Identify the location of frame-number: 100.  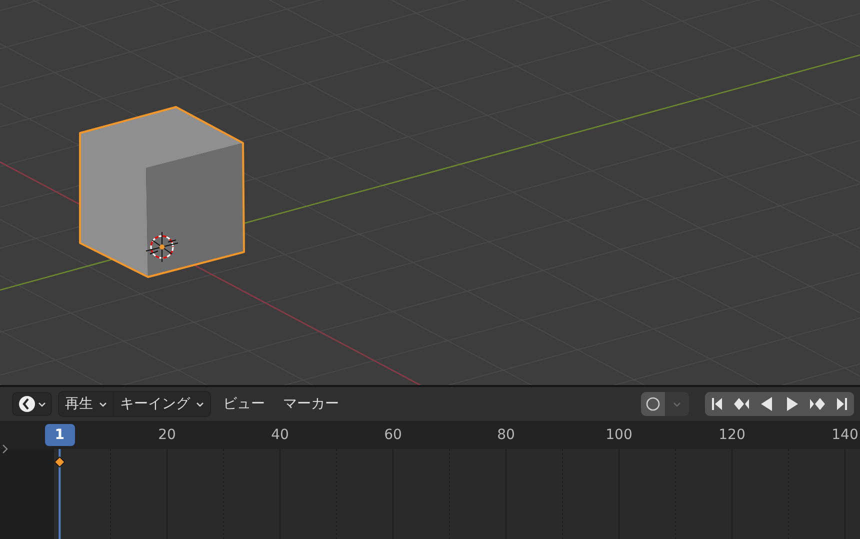
(619, 435).